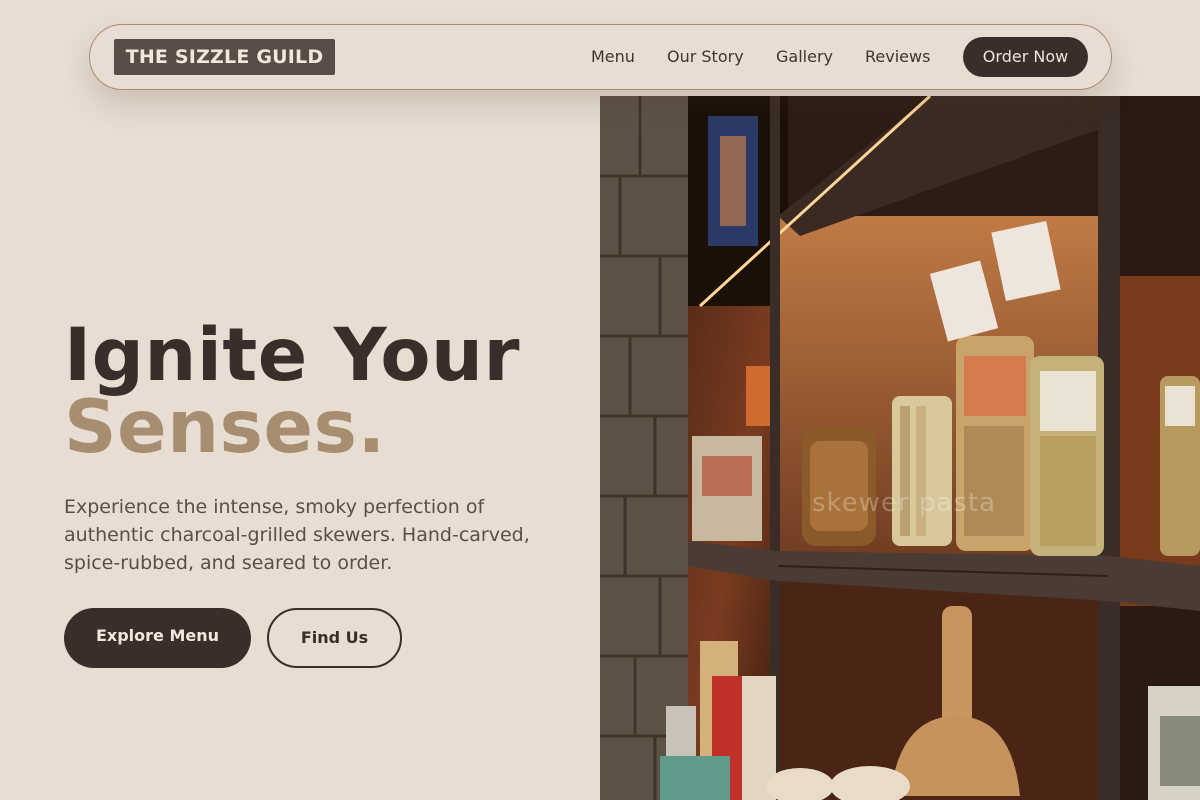  Describe the element at coordinates (292, 355) in the screenshot. I see `hero-heading-line-1: Ignite Your` at that location.